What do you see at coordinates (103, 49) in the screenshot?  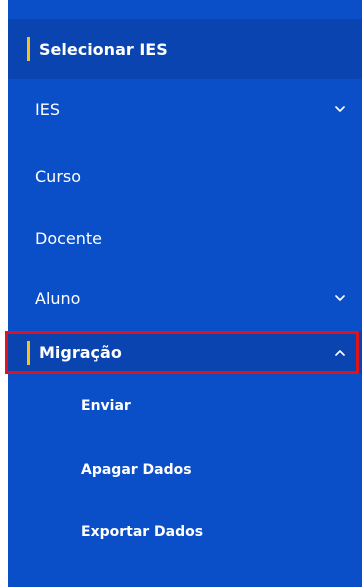 I see `select-ies-label: Selecionar IES` at bounding box center [103, 49].